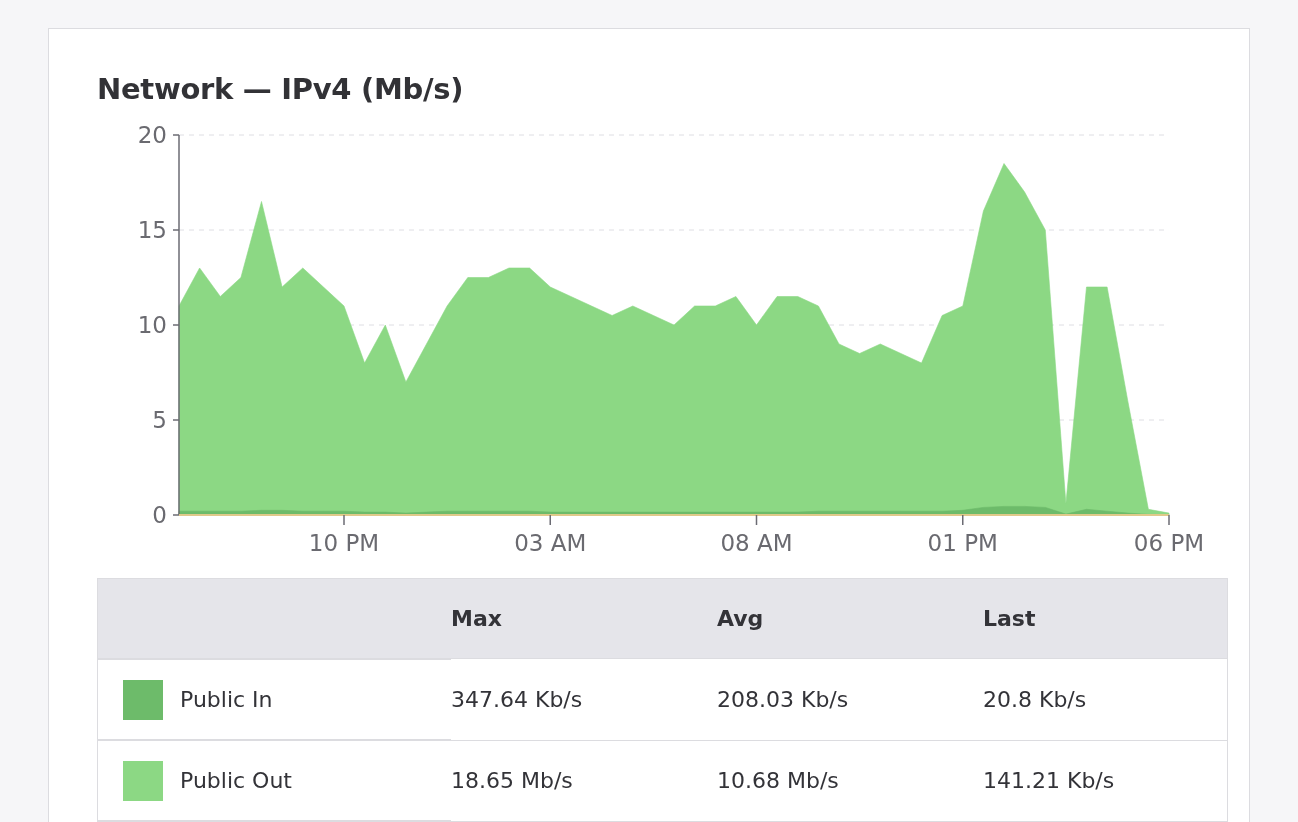 Image resolution: width=1298 pixels, height=822 pixels. Describe the element at coordinates (344, 543) in the screenshot. I see `x-tick-label: 10 PM` at that location.